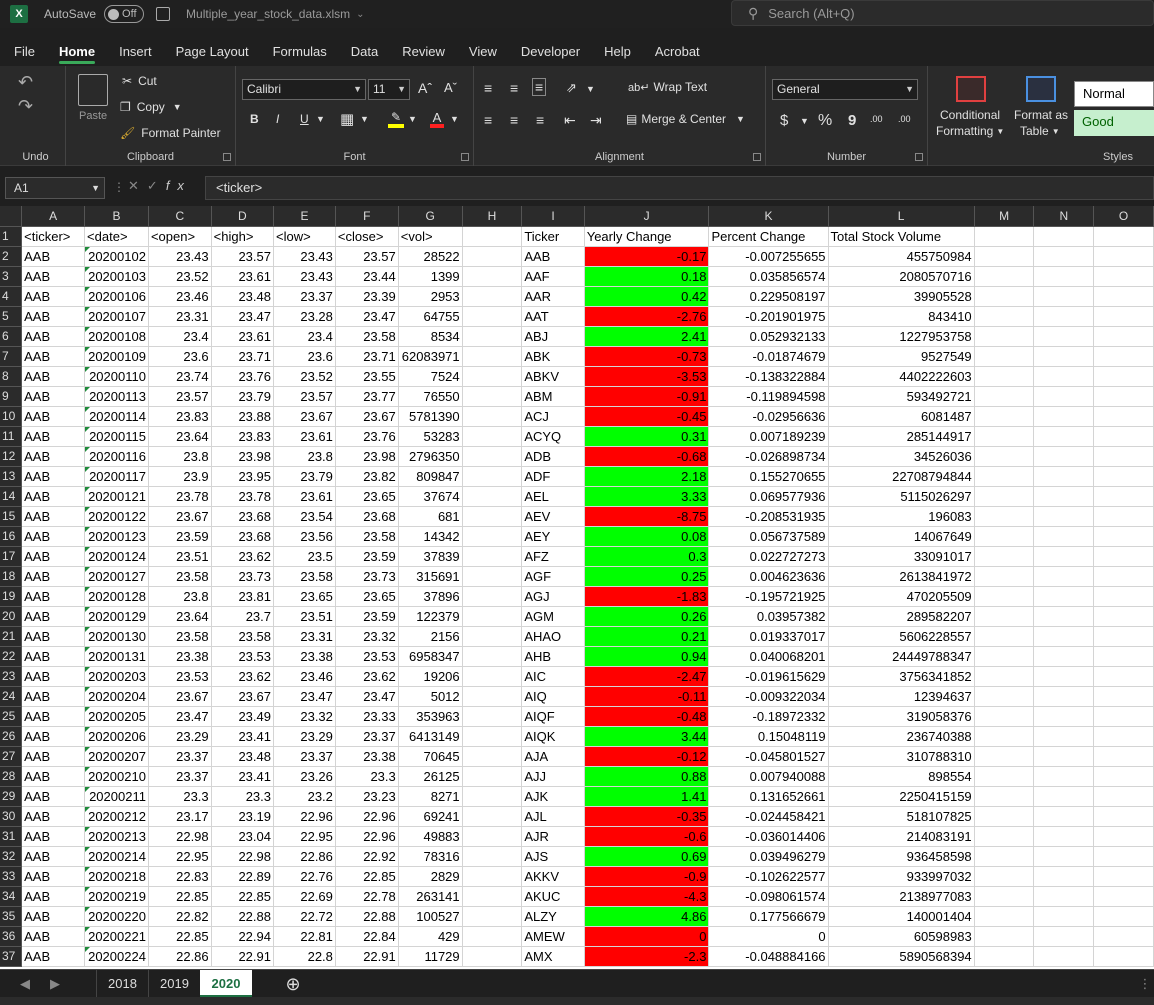 This screenshot has height=1005, width=1154. What do you see at coordinates (116, 876) in the screenshot?
I see `cell: 20200218` at bounding box center [116, 876].